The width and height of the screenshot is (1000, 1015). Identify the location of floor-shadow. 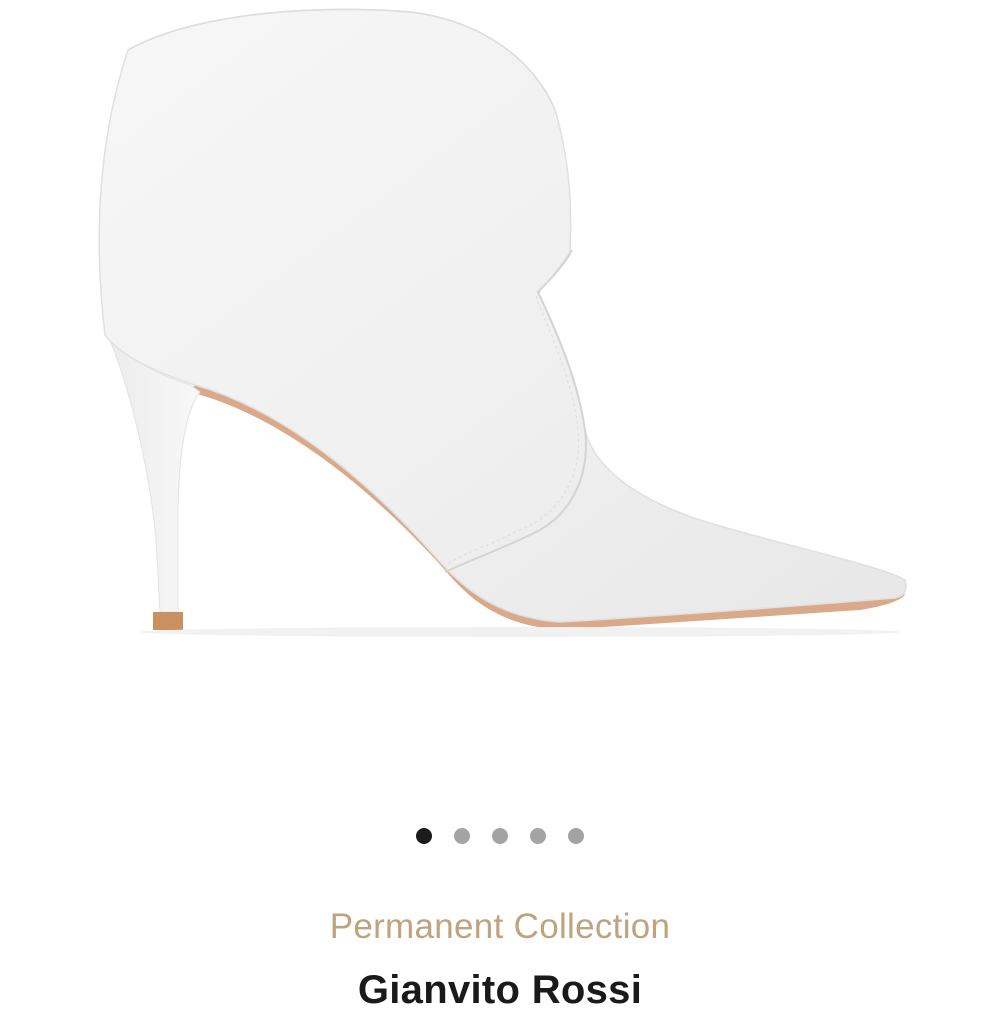
(520, 632).